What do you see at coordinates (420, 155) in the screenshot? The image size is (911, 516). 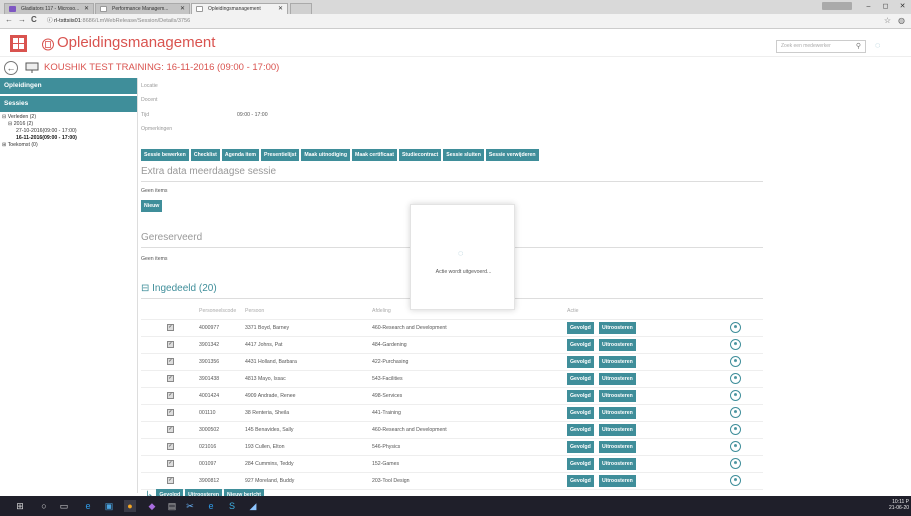 I see `study-contract-button: Studiecontract` at bounding box center [420, 155].